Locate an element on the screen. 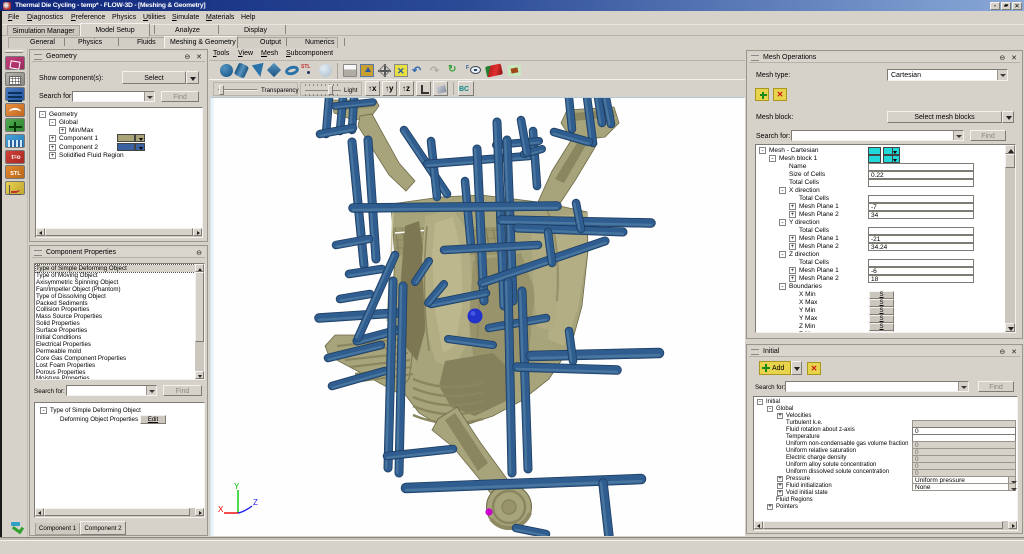 Image resolution: width=1024 pixels, height=554 pixels. svg-text: Z is located at coordinates (255, 502).